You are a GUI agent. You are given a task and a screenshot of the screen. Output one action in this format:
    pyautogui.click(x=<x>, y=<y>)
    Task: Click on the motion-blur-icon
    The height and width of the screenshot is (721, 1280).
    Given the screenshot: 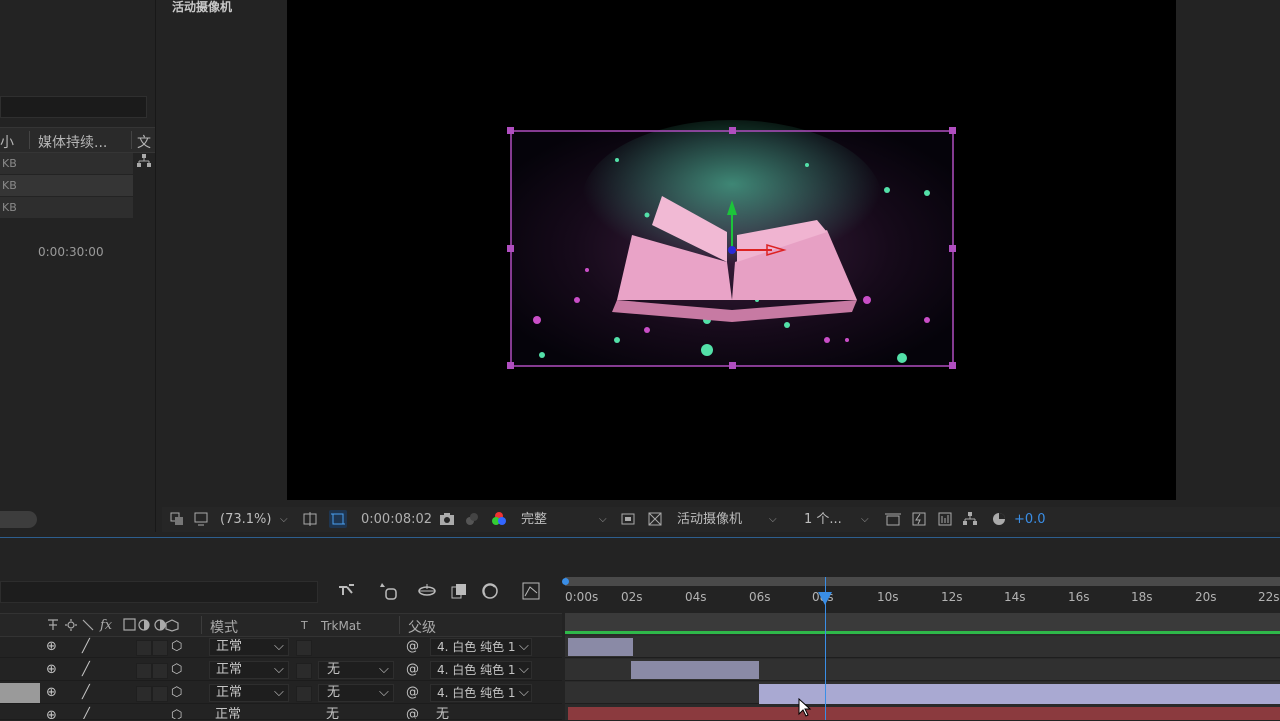 What is the action you would take?
    pyautogui.click(x=490, y=591)
    